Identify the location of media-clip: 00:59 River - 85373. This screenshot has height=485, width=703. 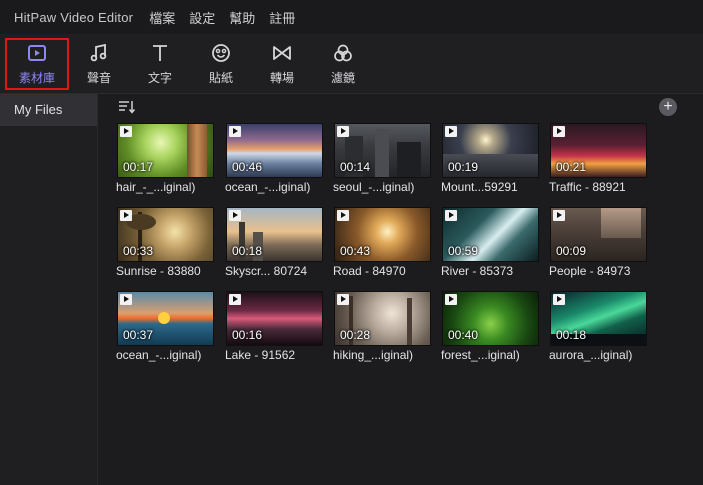
(490, 243).